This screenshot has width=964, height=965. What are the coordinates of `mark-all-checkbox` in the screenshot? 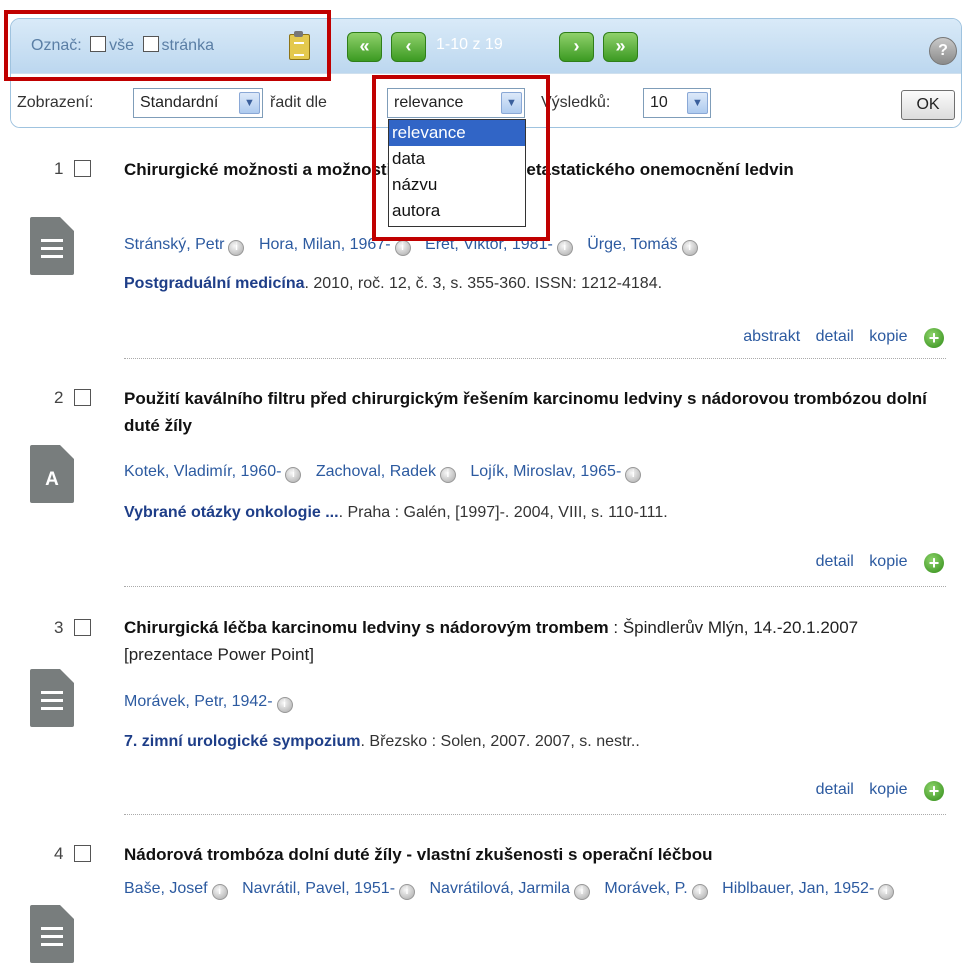 It's located at (98, 44).